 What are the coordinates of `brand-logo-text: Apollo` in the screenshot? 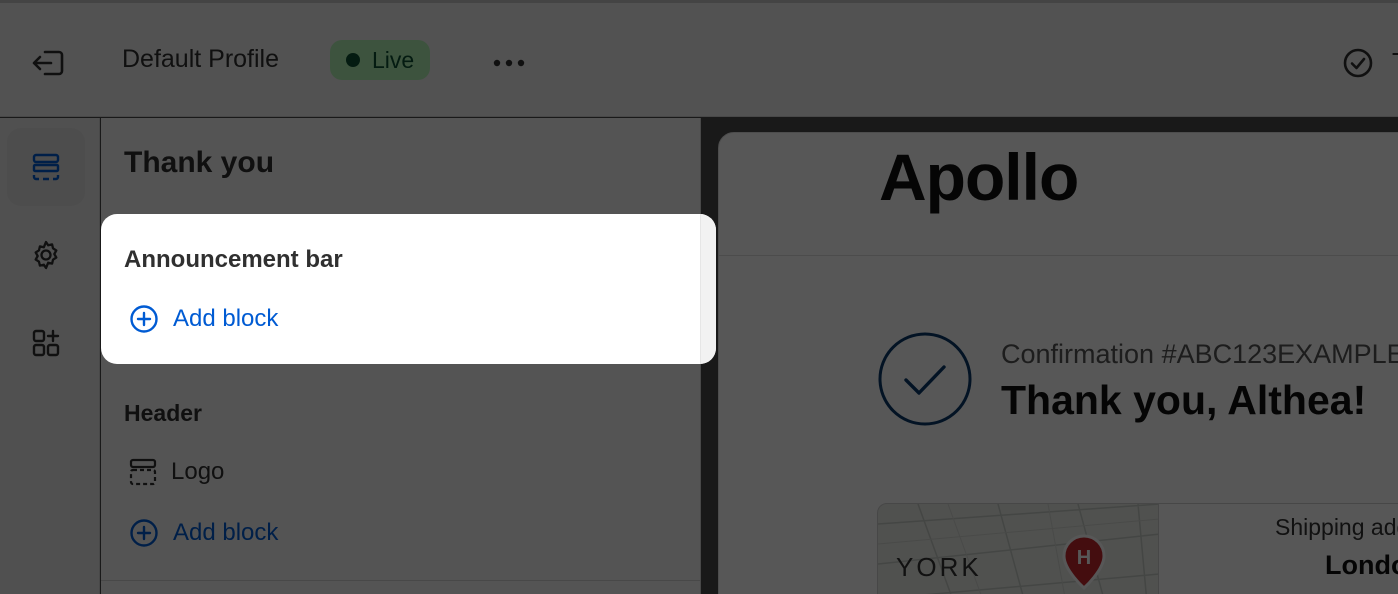 It's located at (979, 177).